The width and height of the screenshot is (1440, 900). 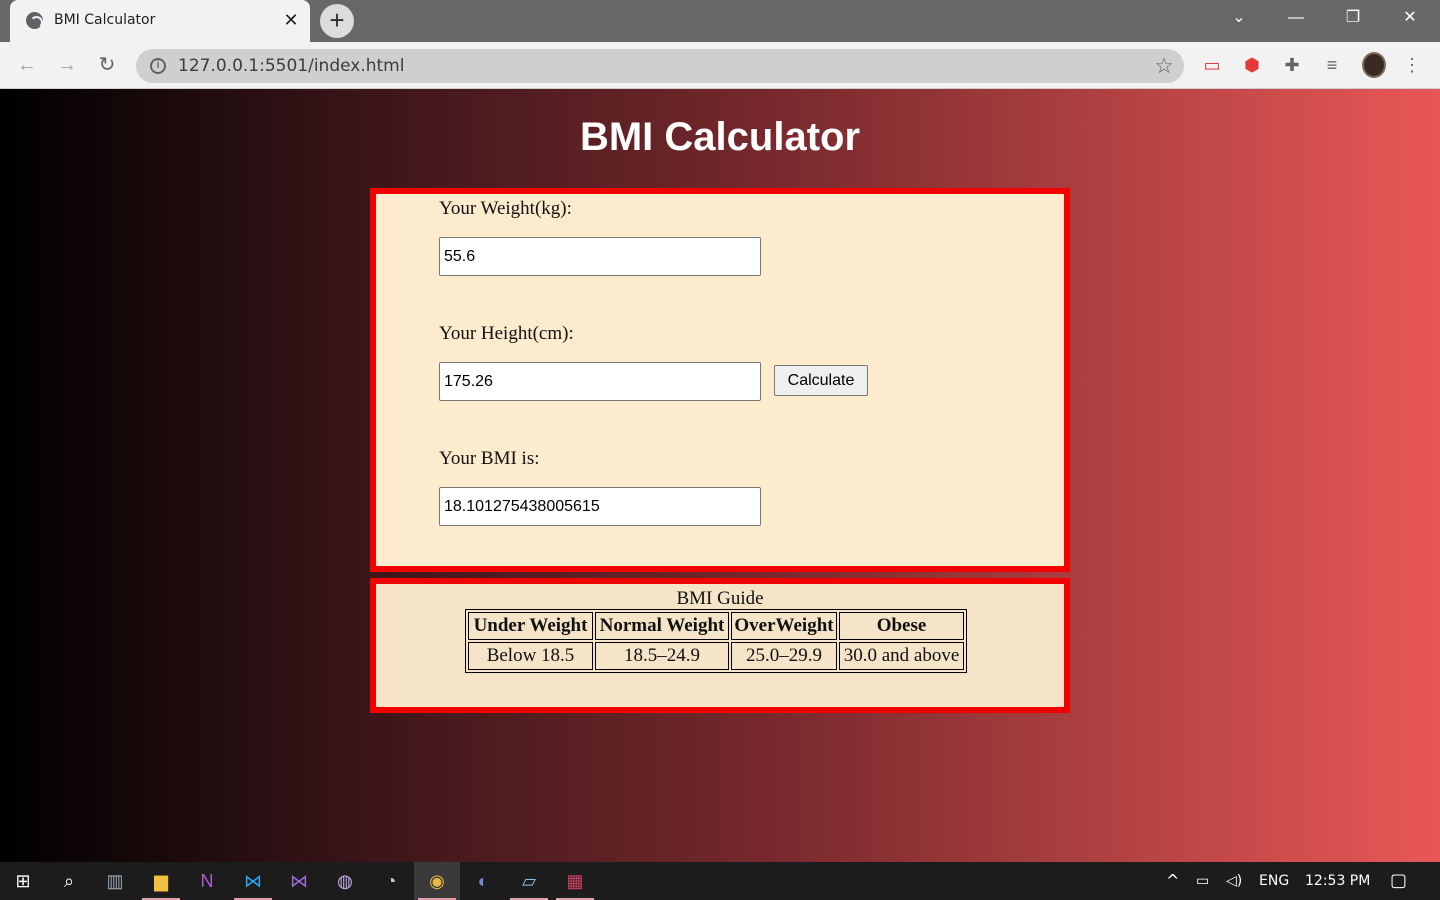 I want to click on eclipse-icon: ◍, so click(x=345, y=881).